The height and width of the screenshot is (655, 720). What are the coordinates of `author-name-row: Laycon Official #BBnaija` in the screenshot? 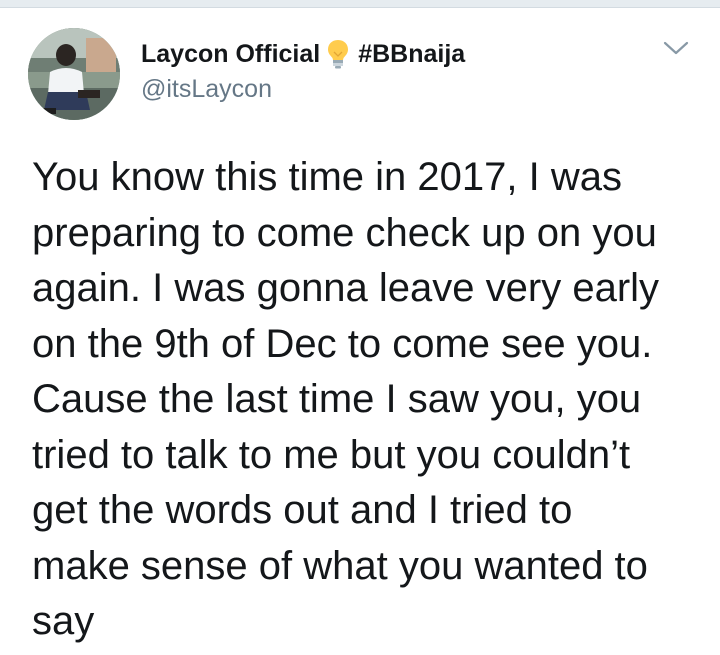 It's located at (401, 54).